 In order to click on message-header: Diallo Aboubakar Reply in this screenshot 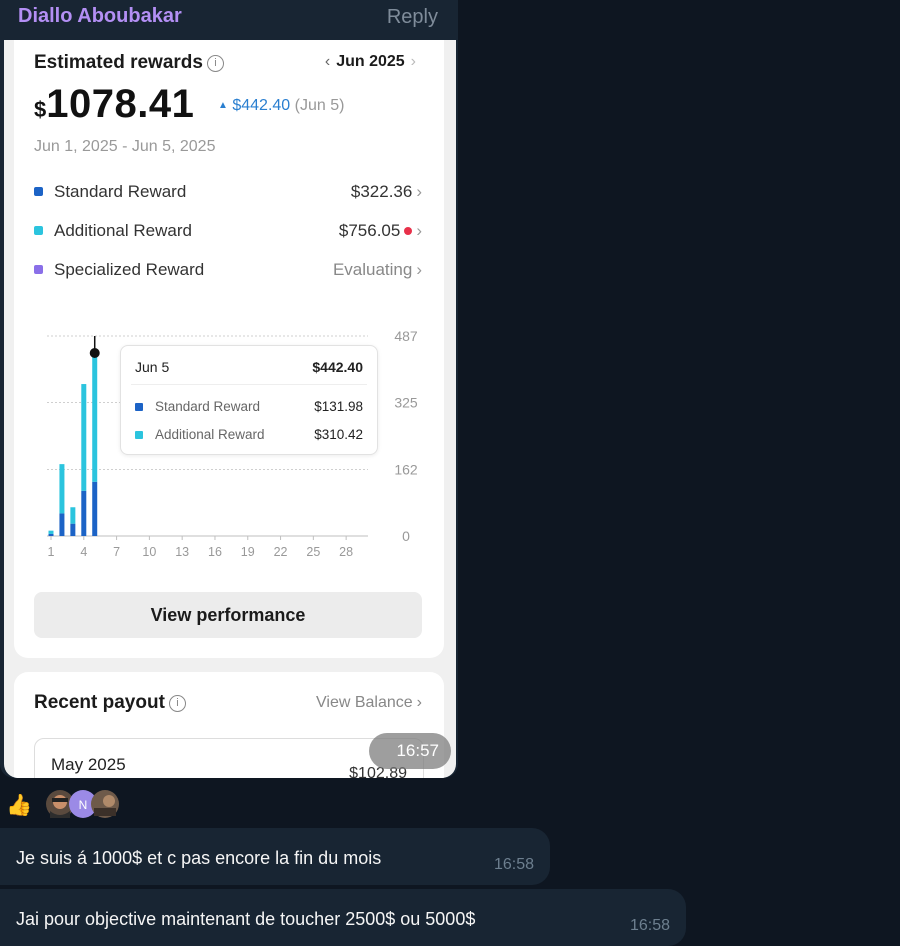, I will do `click(229, 18)`.